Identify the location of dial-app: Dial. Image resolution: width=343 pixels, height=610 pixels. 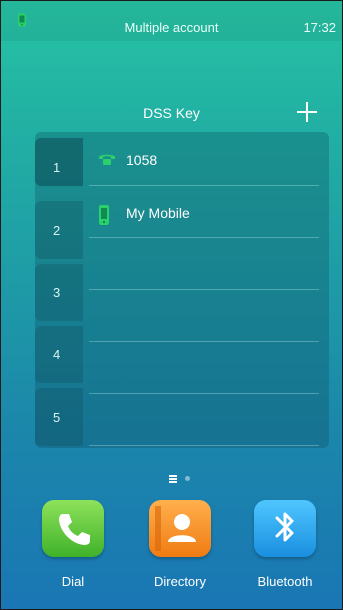
(73, 544).